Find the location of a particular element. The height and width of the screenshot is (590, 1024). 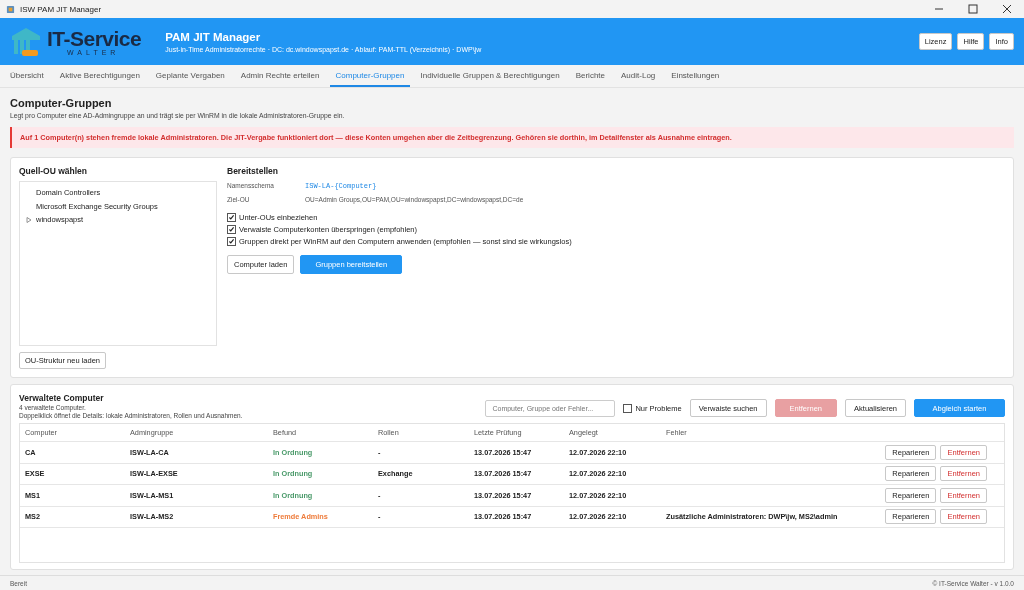

logo-name: IT-Service is located at coordinates (94, 38).